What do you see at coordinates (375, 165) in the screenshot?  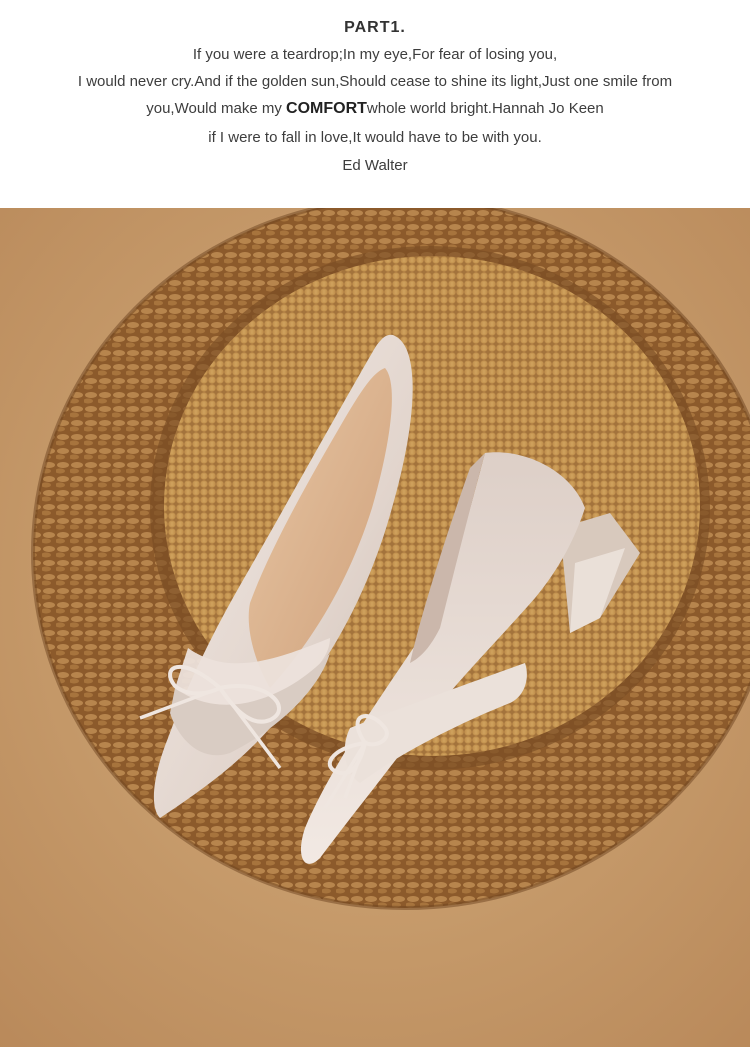 I see `poem-author: Ed Walter` at bounding box center [375, 165].